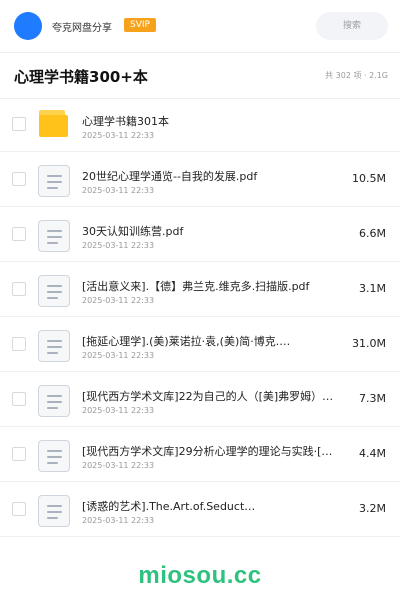  Describe the element at coordinates (82, 28) in the screenshot. I see `app-name: 夸克网盘分享` at that location.